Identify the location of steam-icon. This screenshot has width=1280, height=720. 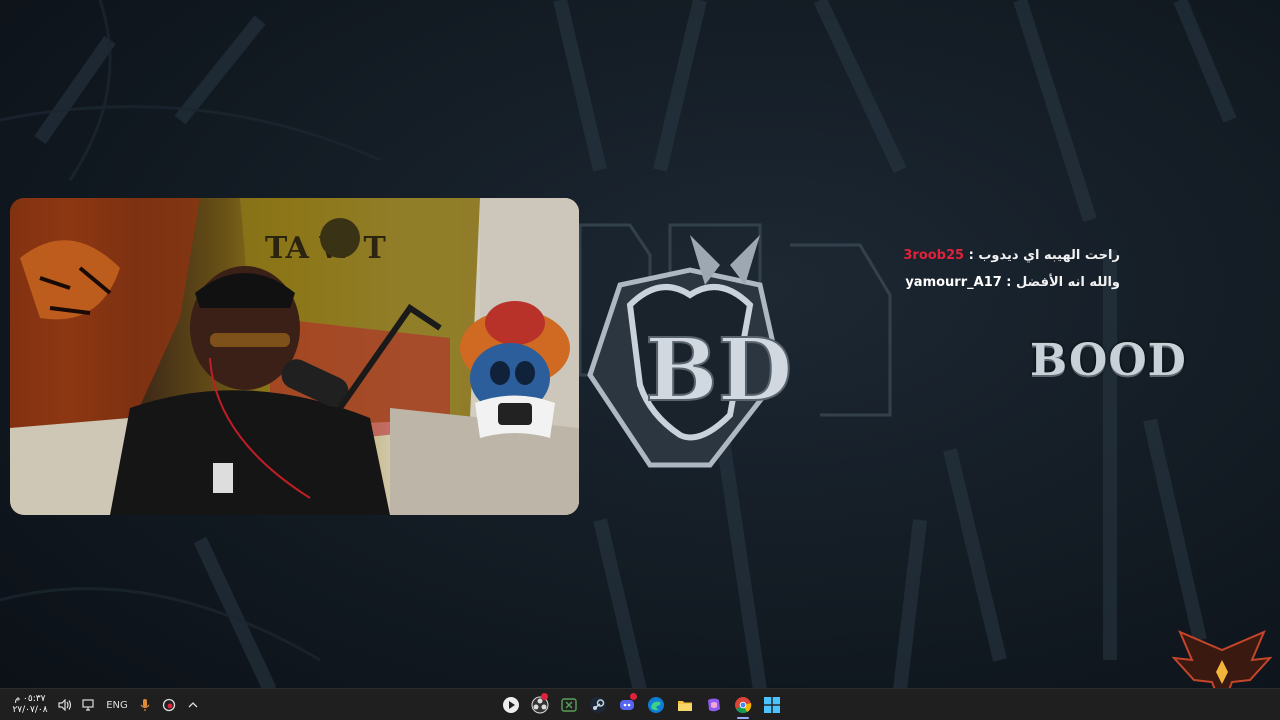
(597, 704).